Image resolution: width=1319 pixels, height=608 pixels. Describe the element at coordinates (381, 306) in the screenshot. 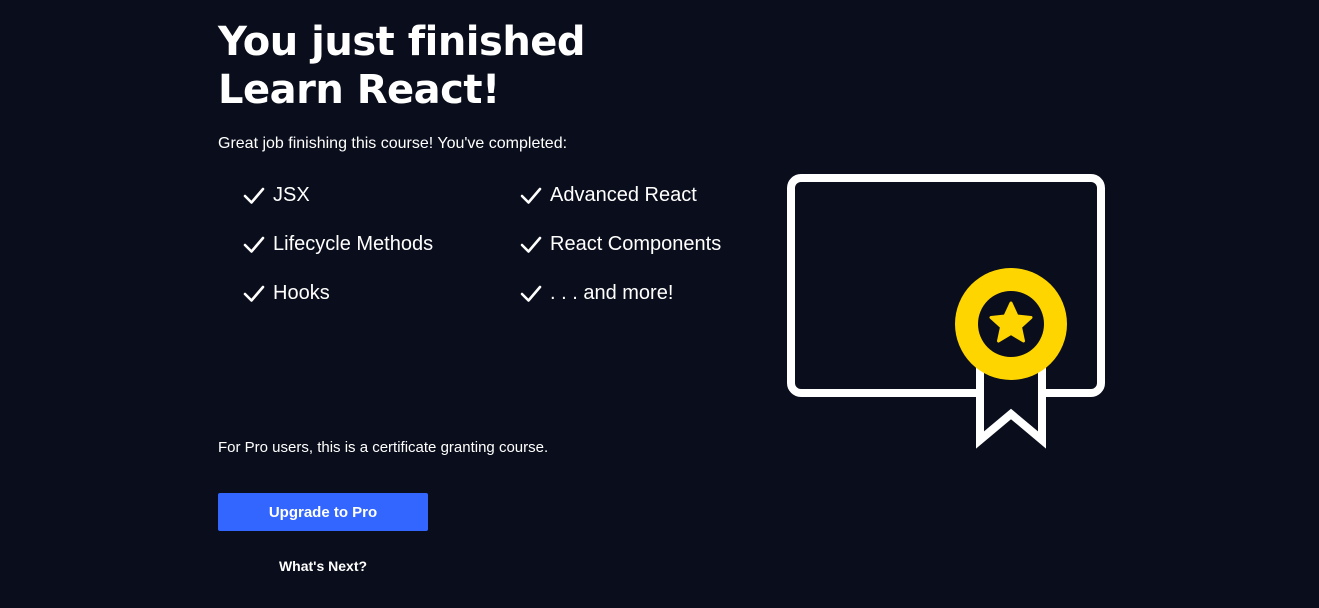

I see `topic-item-hooks: Hooks` at that location.